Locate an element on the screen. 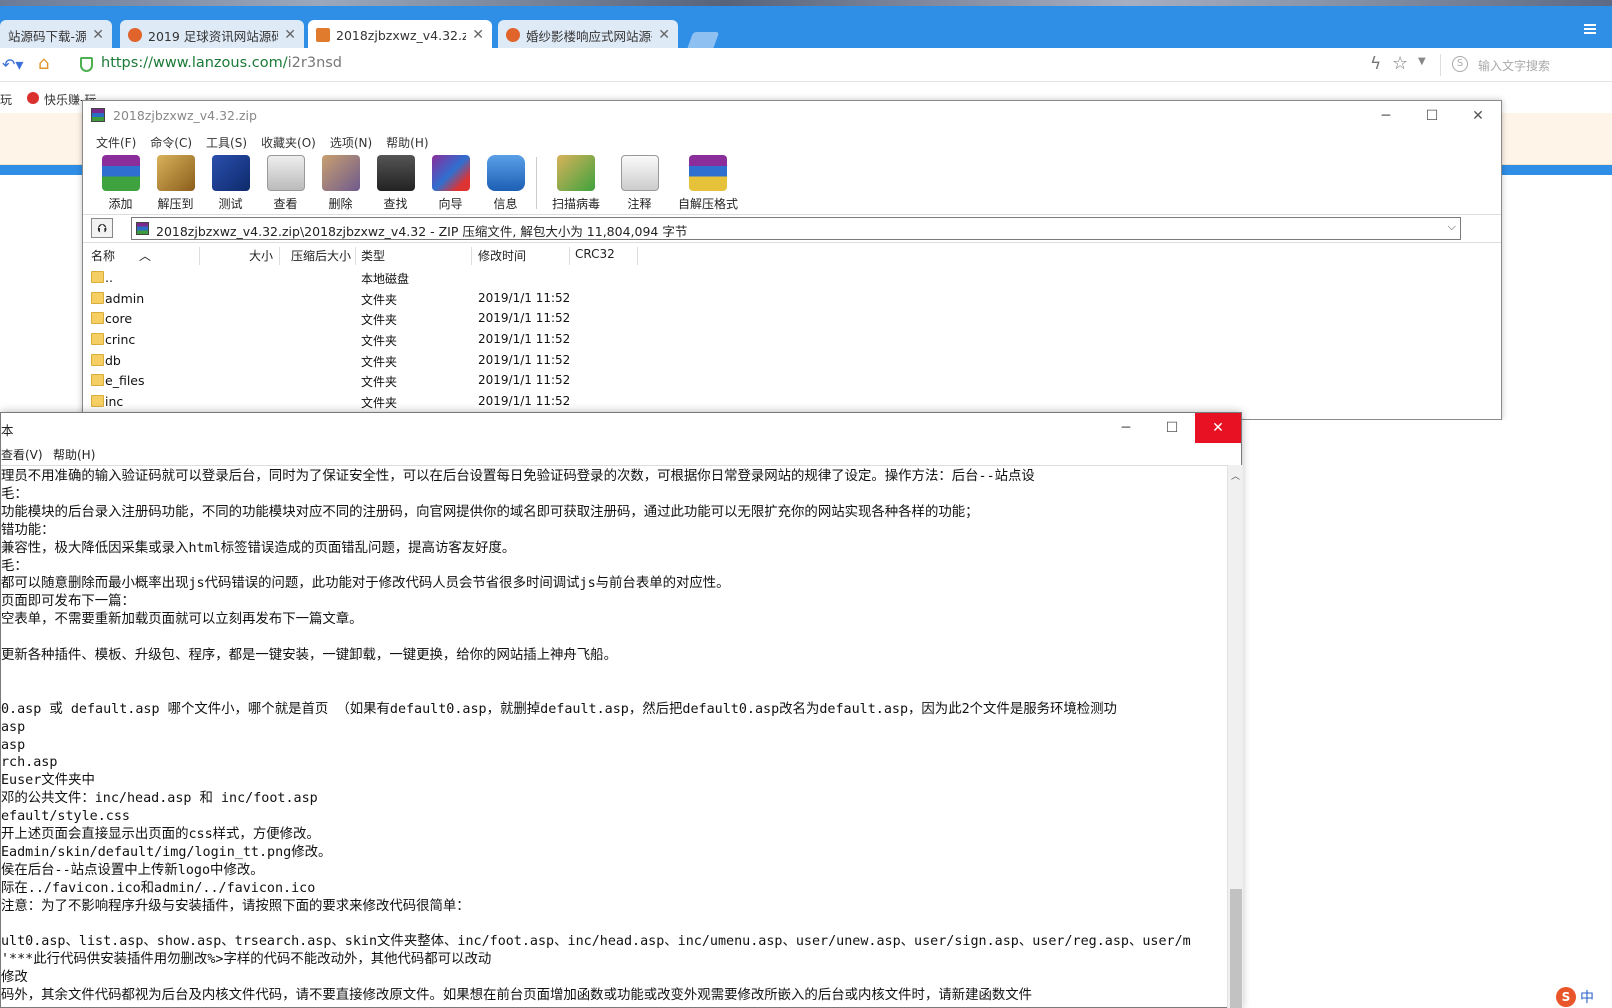  file-row: e_files 文件夹 2019/1/1 11:52 is located at coordinates (792, 380).